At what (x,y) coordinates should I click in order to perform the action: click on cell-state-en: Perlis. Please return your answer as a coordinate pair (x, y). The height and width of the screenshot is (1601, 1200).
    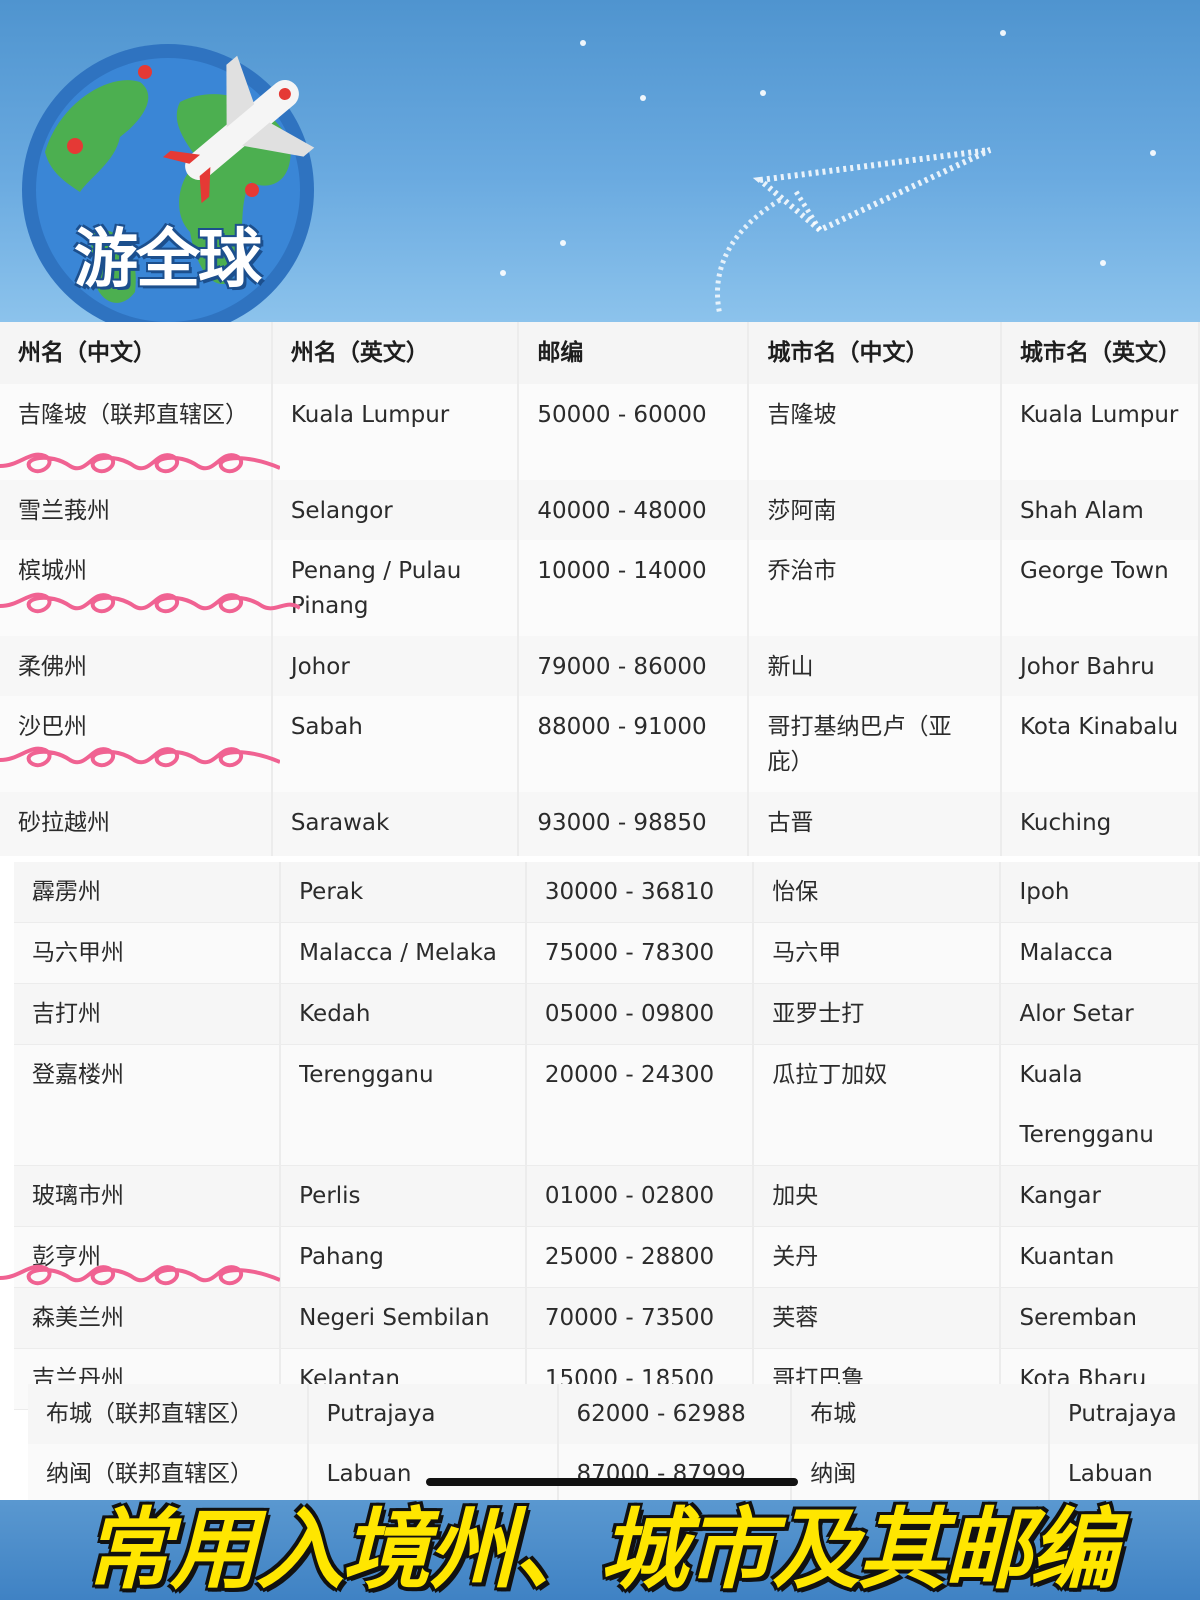
    Looking at the image, I should click on (403, 1196).